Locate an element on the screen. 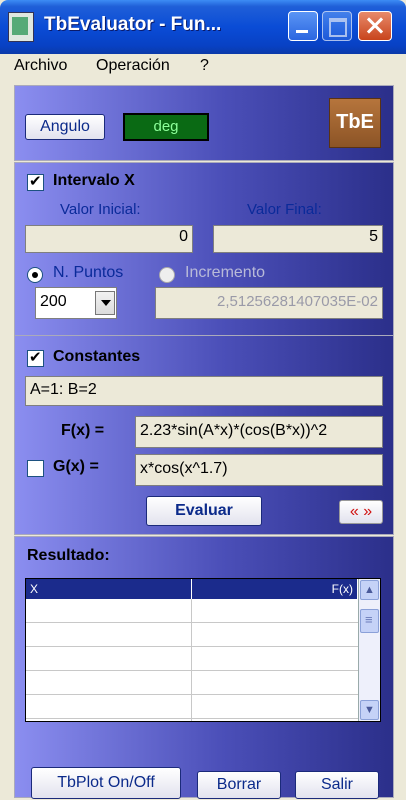 Image resolution: width=406 pixels, height=800 pixels. scroll-up-icon: ▲ is located at coordinates (369, 590).